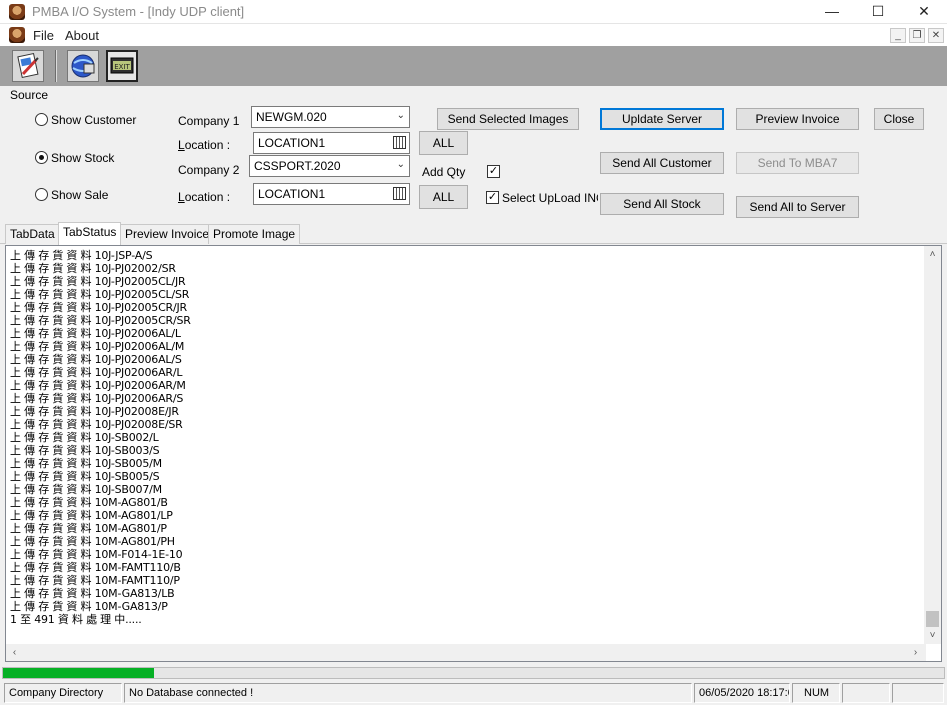  What do you see at coordinates (898, 35) in the screenshot?
I see `mdi-minimize-button: _` at bounding box center [898, 35].